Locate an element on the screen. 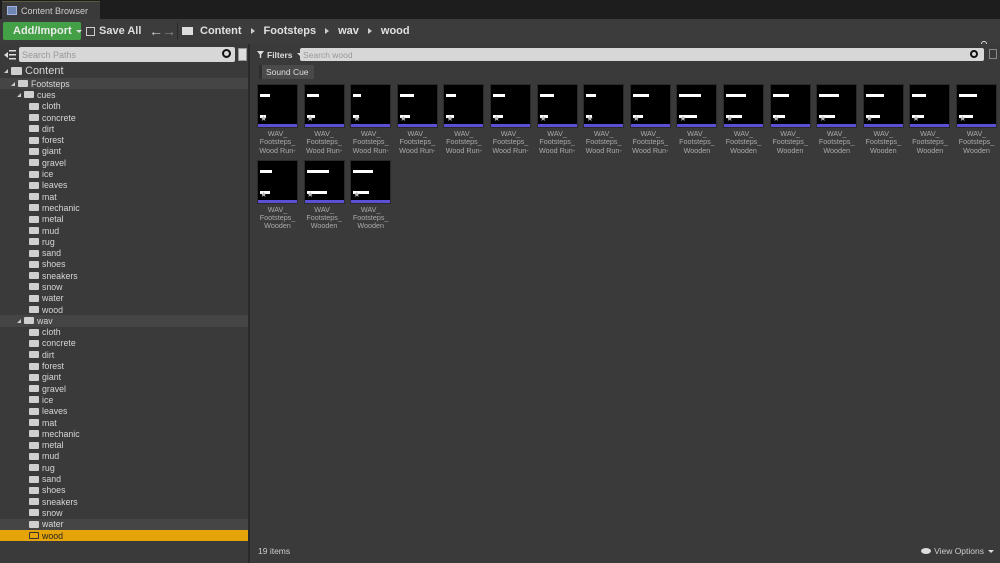 This screenshot has width=1000, height=563. tree-item-Footsteps: Footsteps is located at coordinates (124, 84).